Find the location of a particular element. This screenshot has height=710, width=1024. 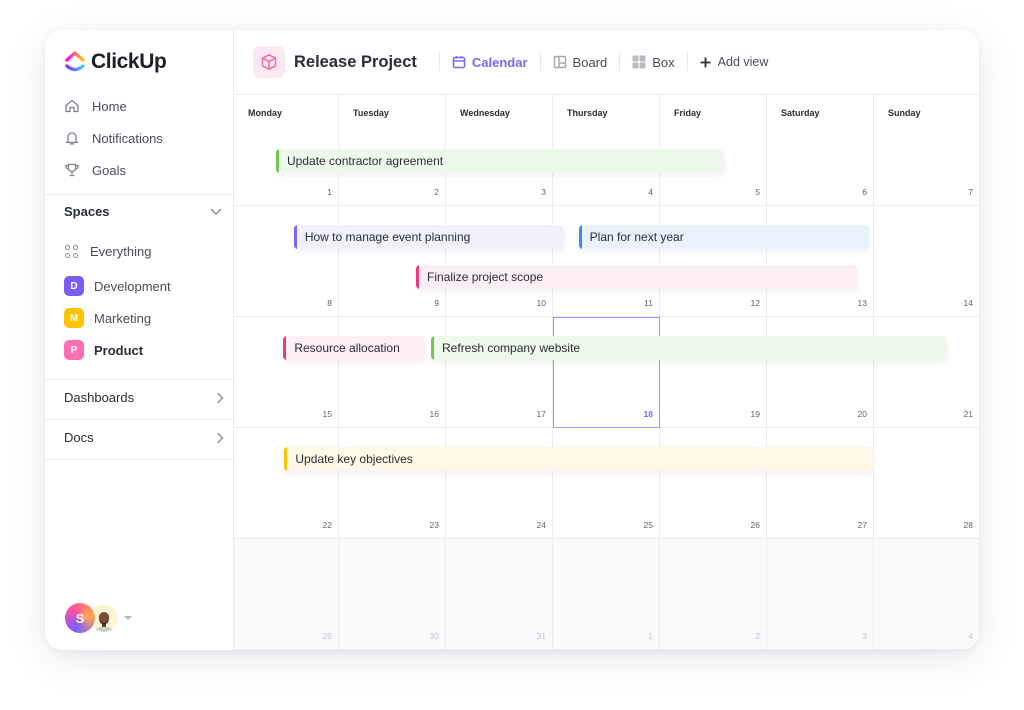

calendar-day-cell: 19 is located at coordinates (713, 372).